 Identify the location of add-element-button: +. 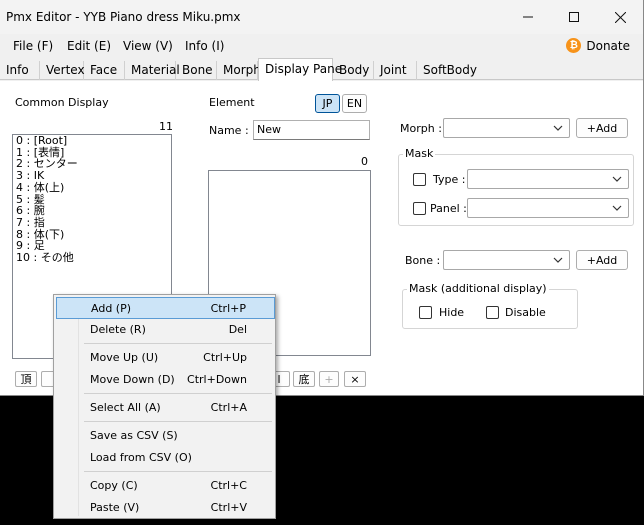
(329, 379).